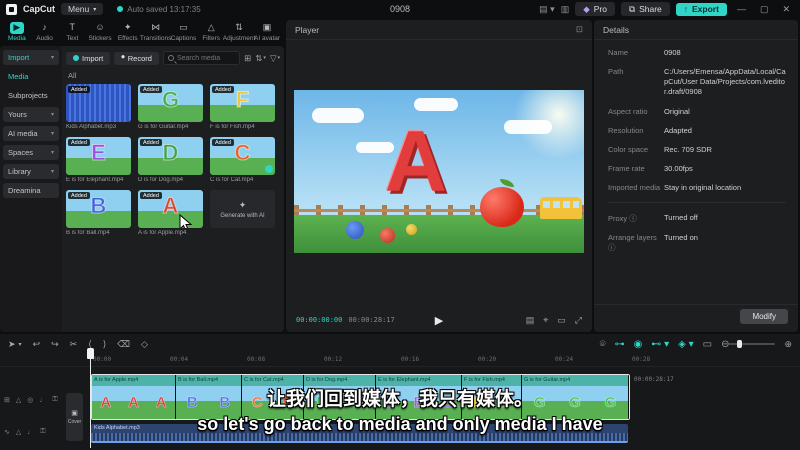  What do you see at coordinates (55, 344) in the screenshot?
I see `redo-icon: ↪` at bounding box center [55, 344].